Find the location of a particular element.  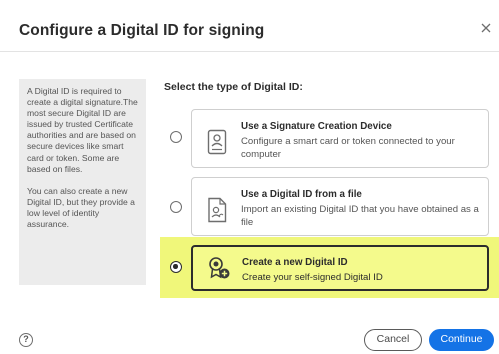

dialog-title: Configure a Digital ID for signing is located at coordinates (142, 30).